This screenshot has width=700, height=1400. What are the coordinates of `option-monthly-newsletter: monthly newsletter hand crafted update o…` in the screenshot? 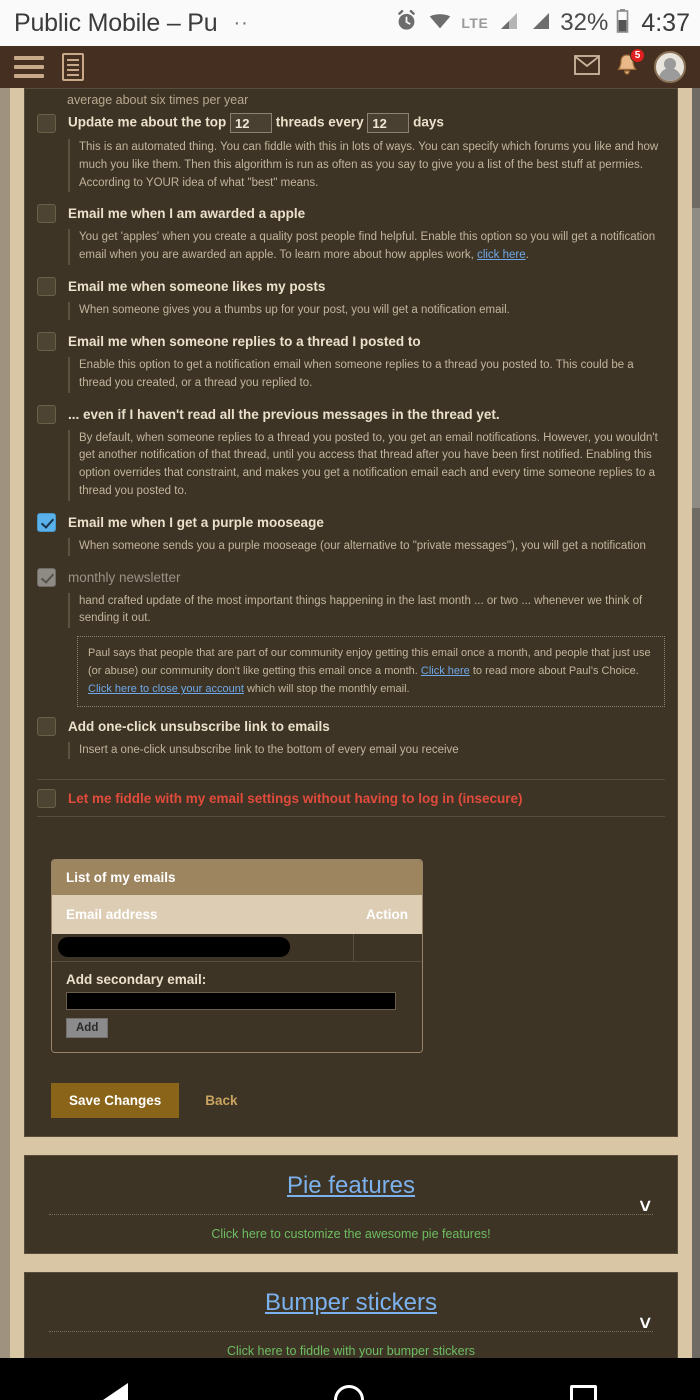 It's located at (351, 636).